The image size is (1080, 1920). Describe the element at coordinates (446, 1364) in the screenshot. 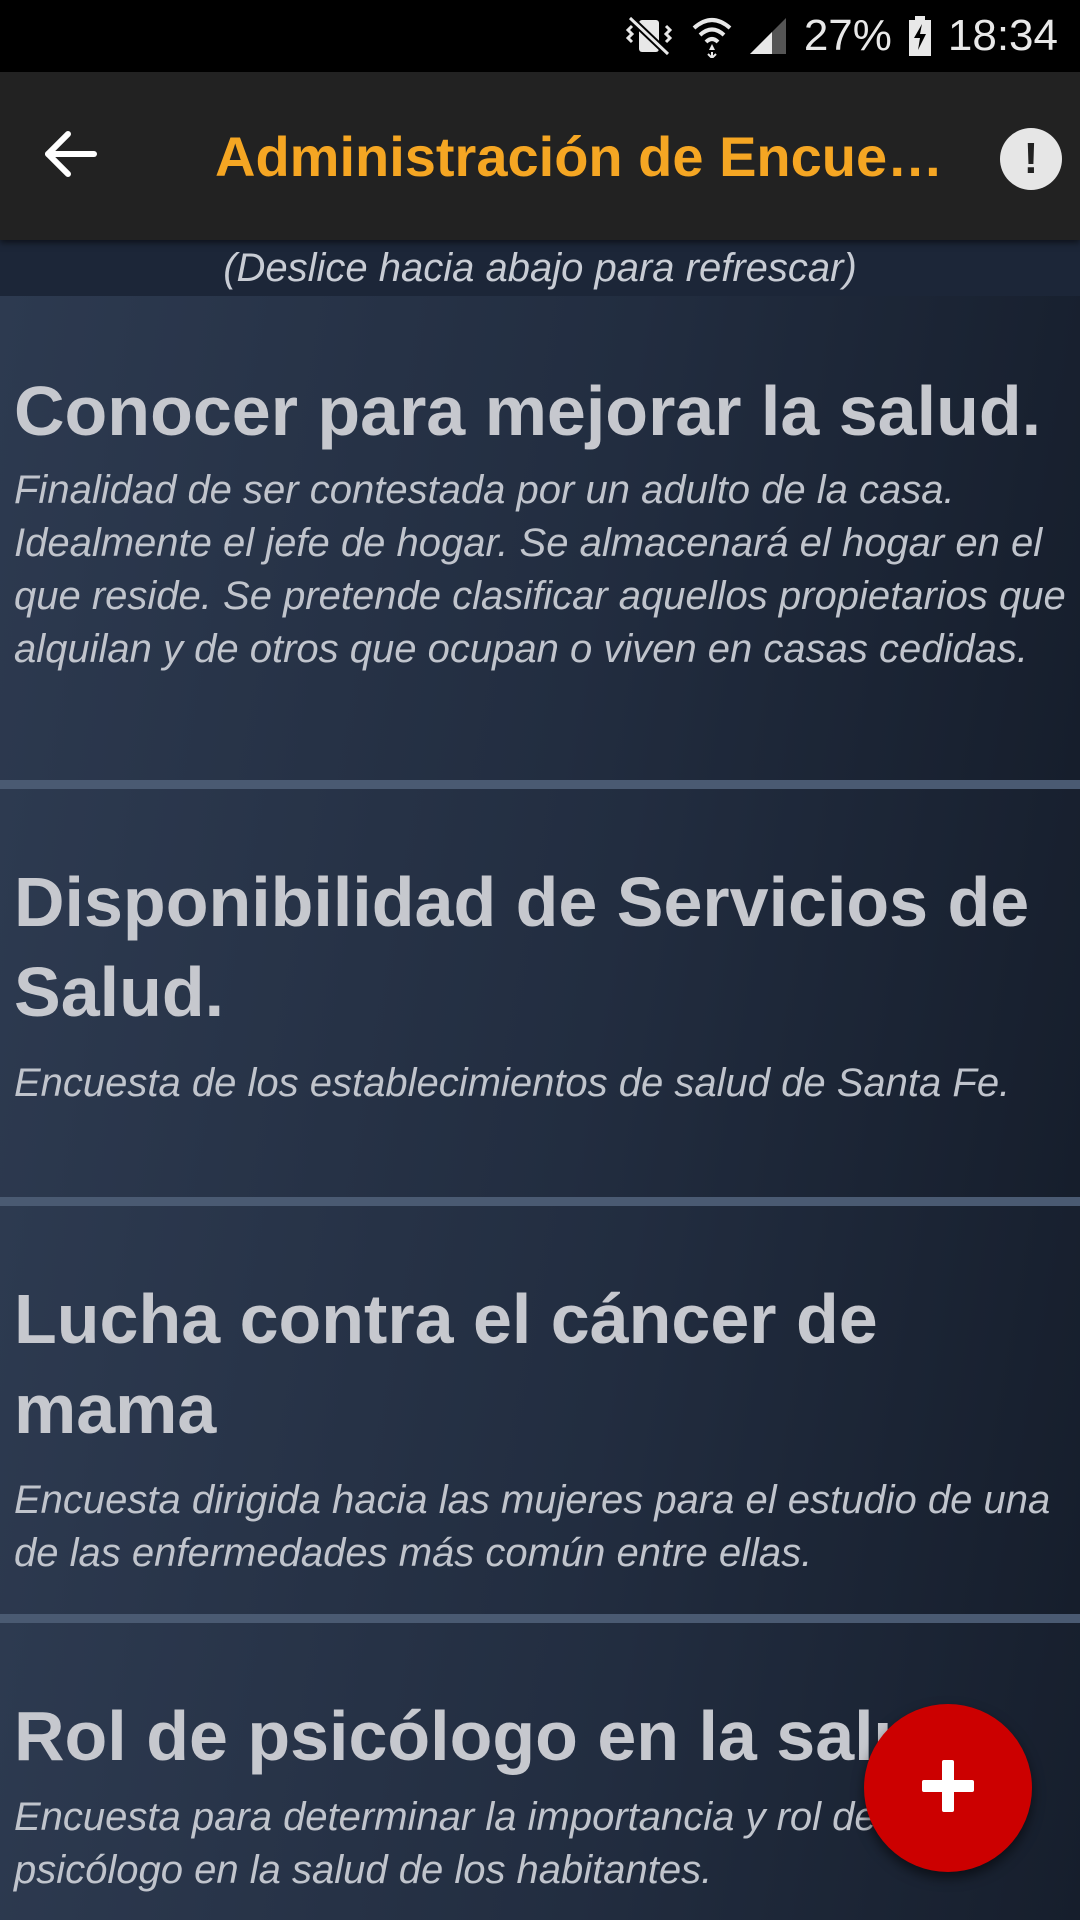

I see `survey-title: Lucha contra el cáncer de mama` at that location.